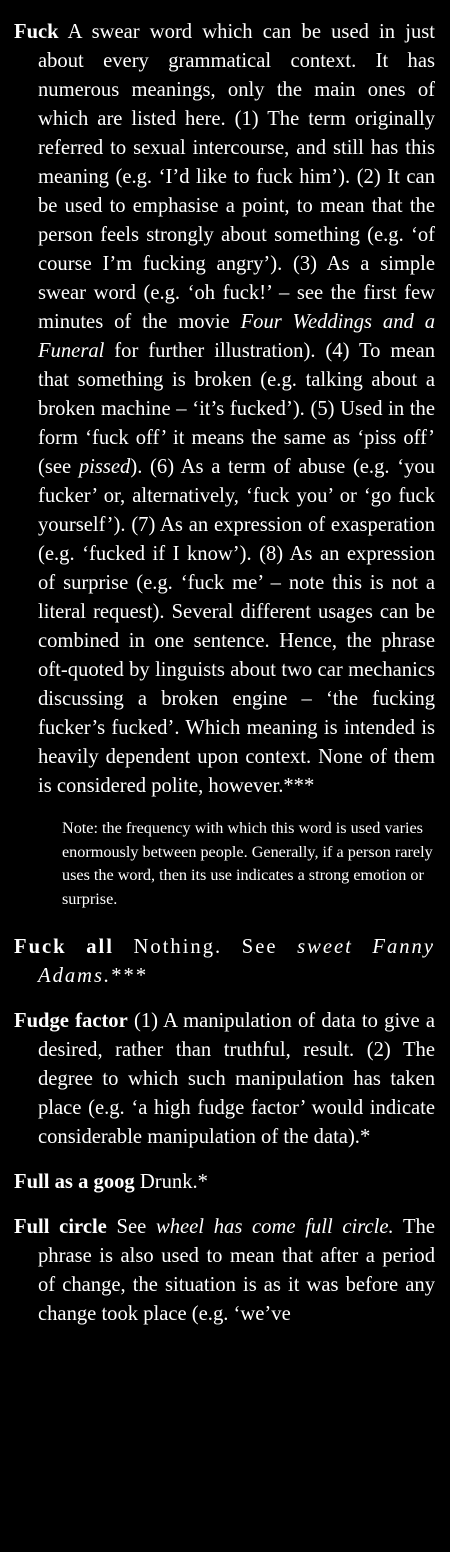 This screenshot has height=1552, width=450. Describe the element at coordinates (131, 1227) in the screenshot. I see `definition-text: See` at that location.